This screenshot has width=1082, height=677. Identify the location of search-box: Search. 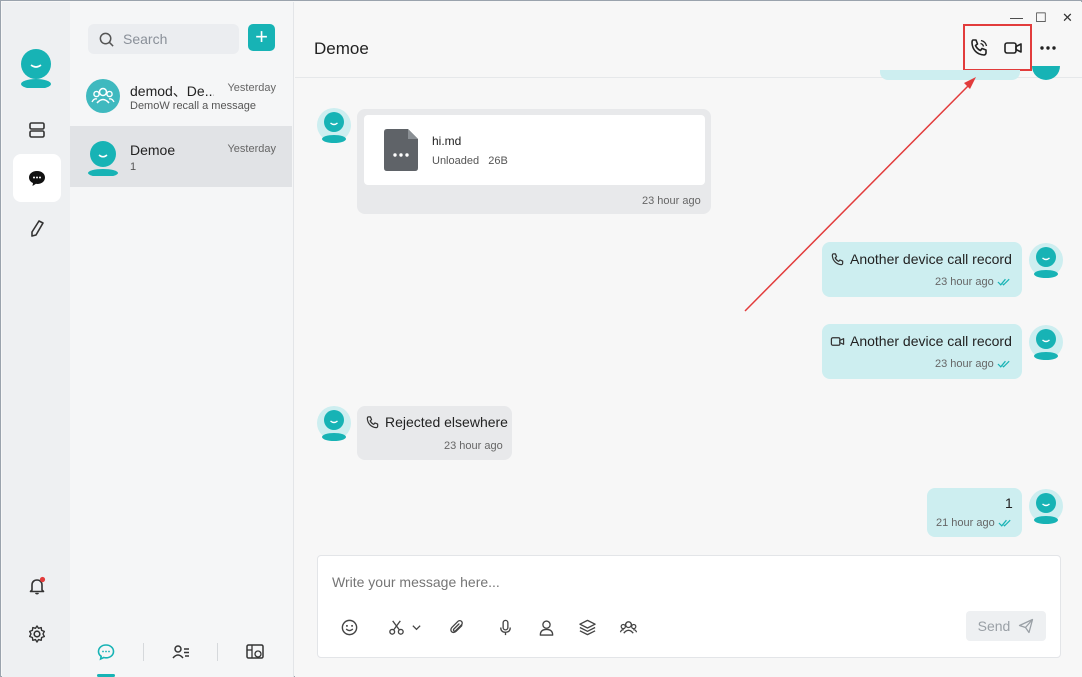
(163, 39).